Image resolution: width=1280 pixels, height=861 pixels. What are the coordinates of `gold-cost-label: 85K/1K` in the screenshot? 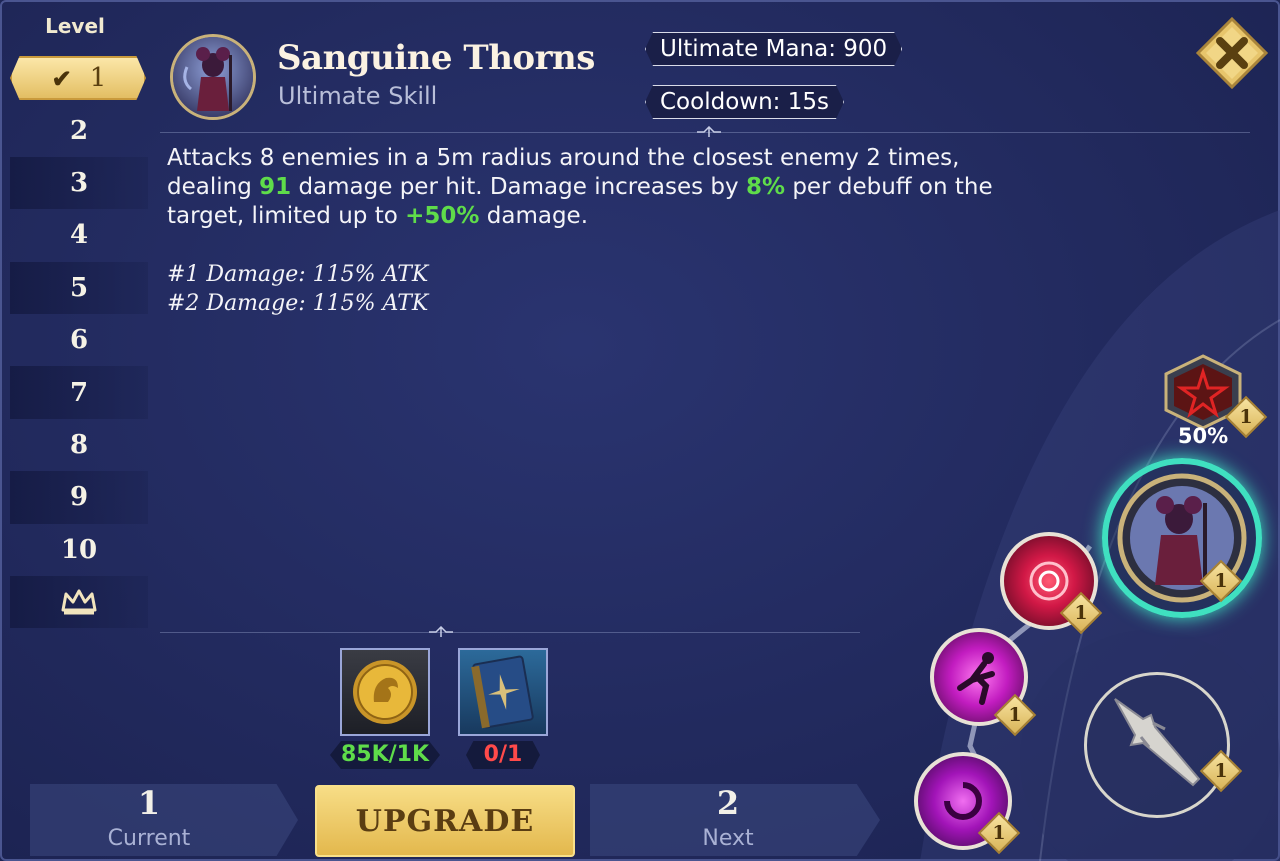 It's located at (385, 755).